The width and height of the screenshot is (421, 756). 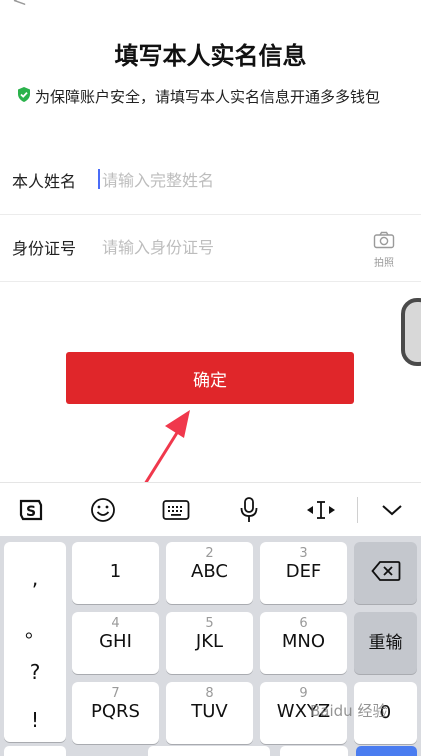 I want to click on confirm-button: 确定, so click(x=210, y=378).